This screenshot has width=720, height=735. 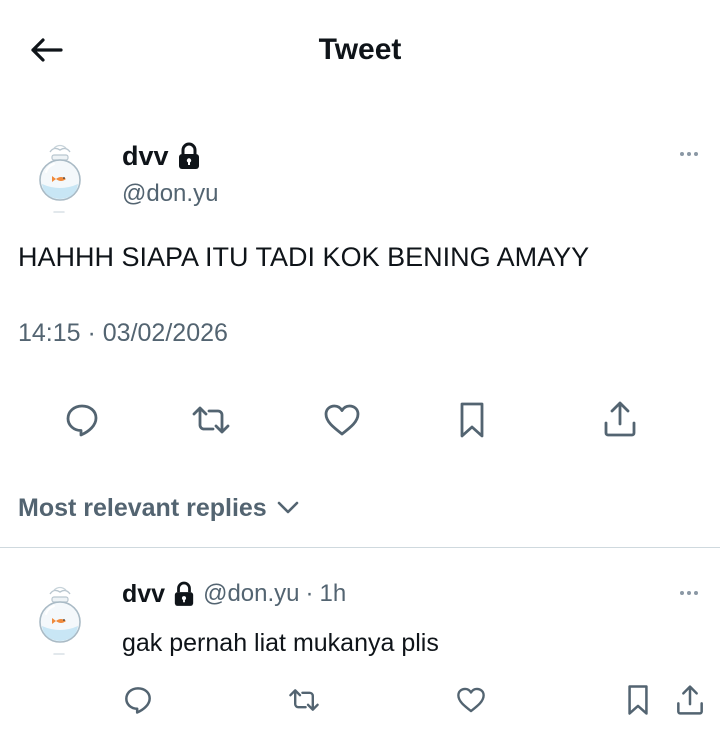 I want to click on reply-share-button, so click(x=690, y=700).